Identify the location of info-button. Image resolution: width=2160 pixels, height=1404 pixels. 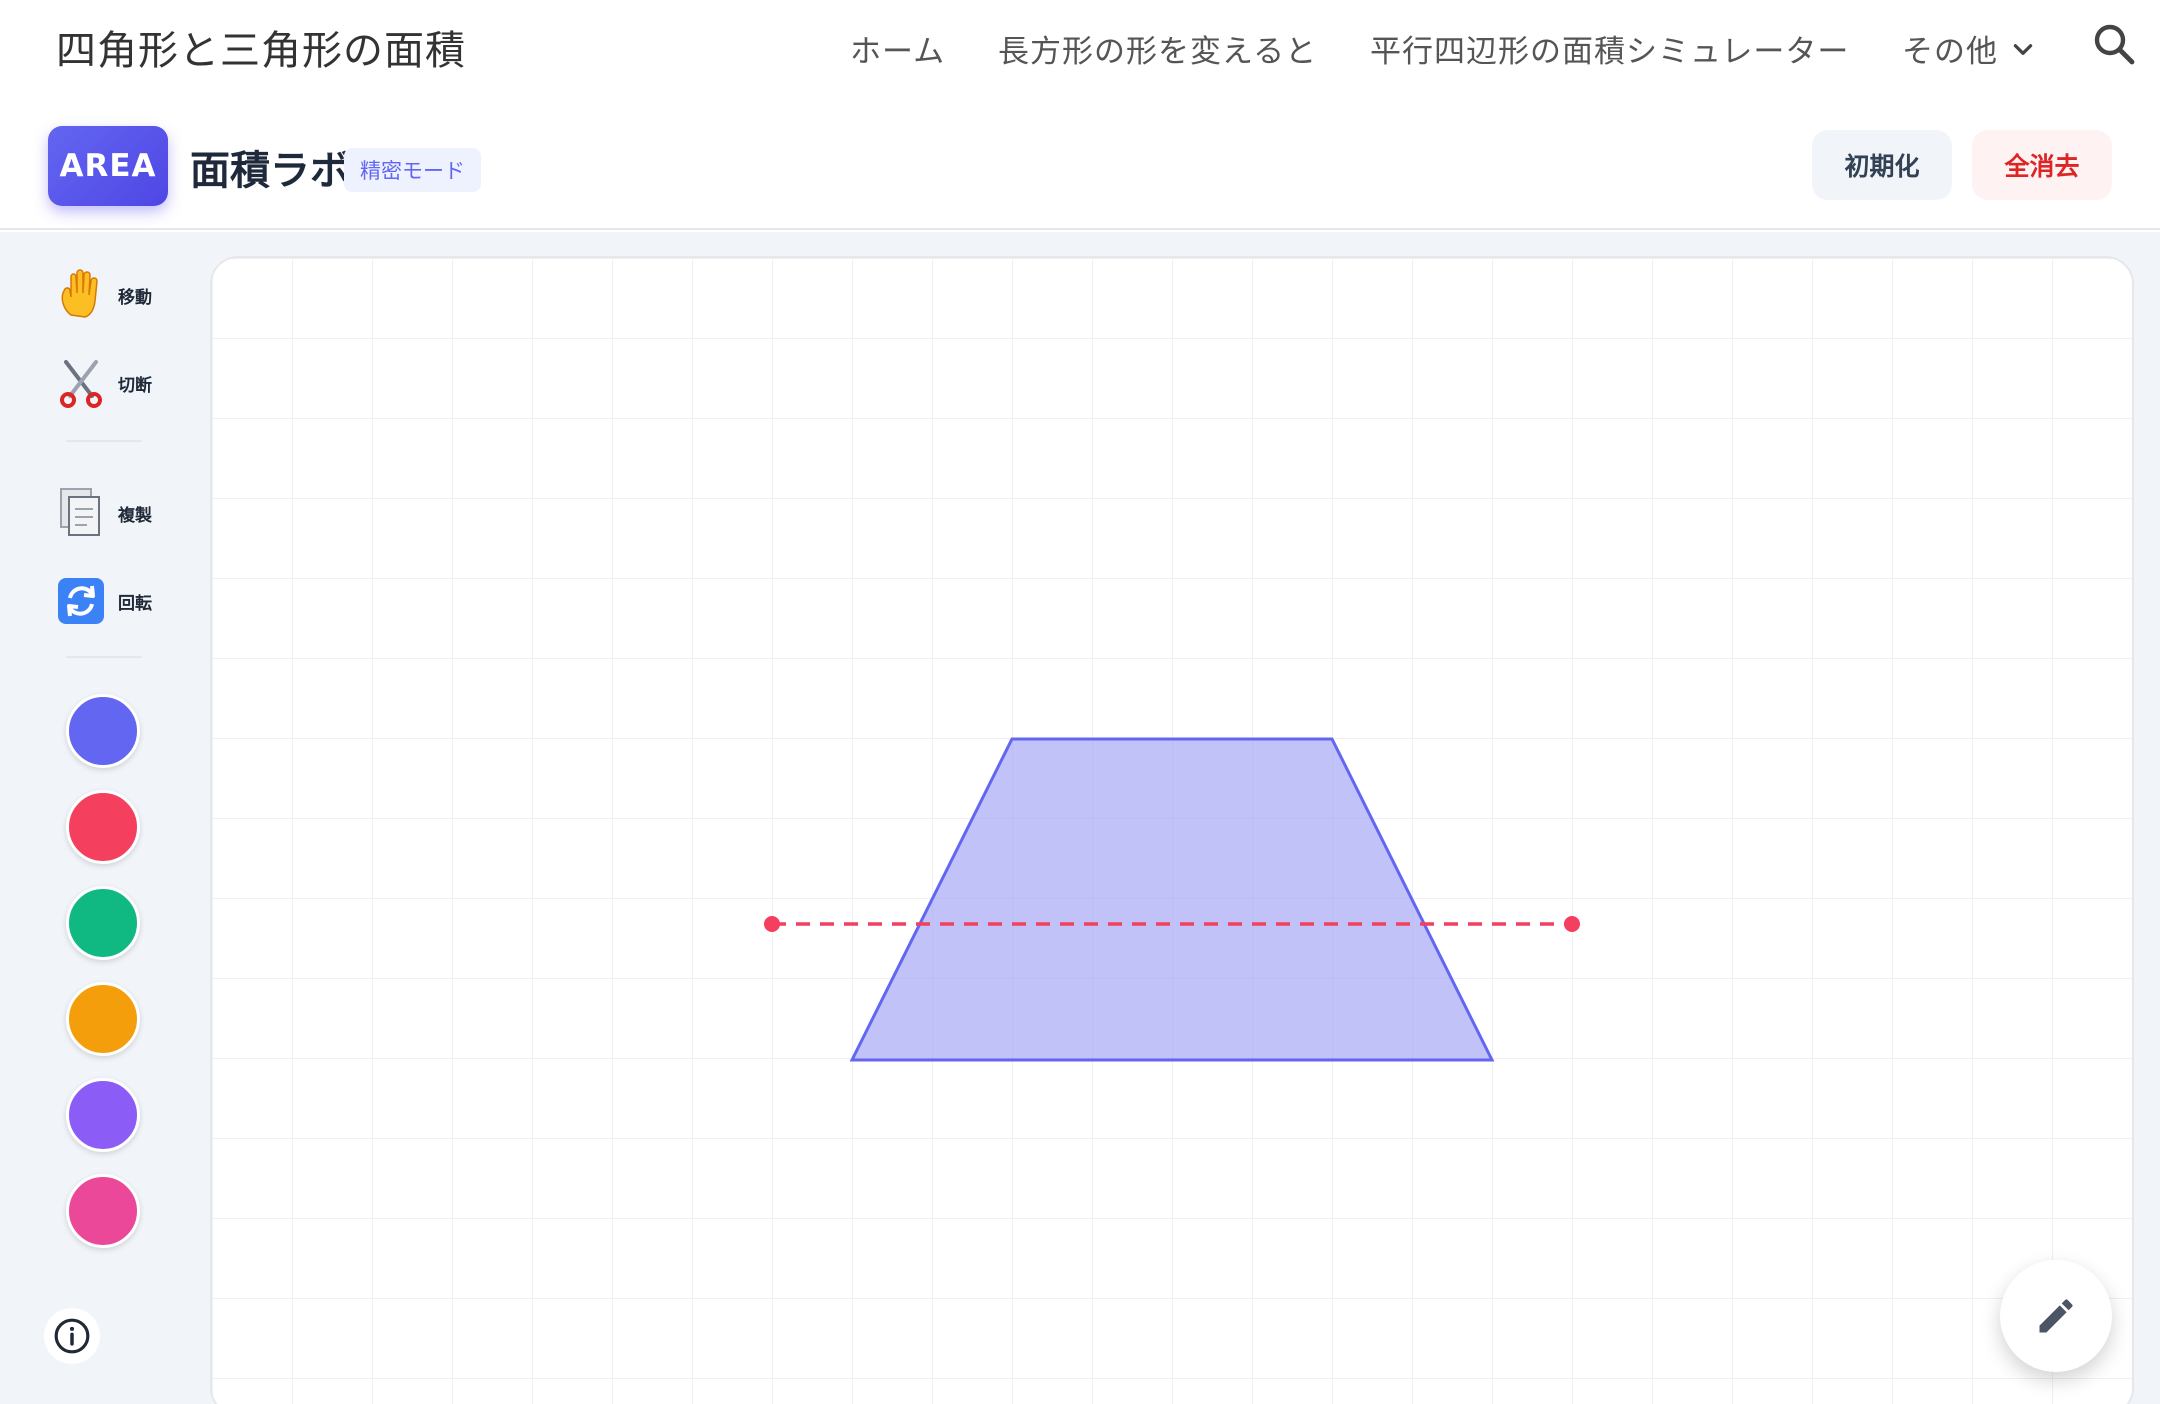
(72, 1336).